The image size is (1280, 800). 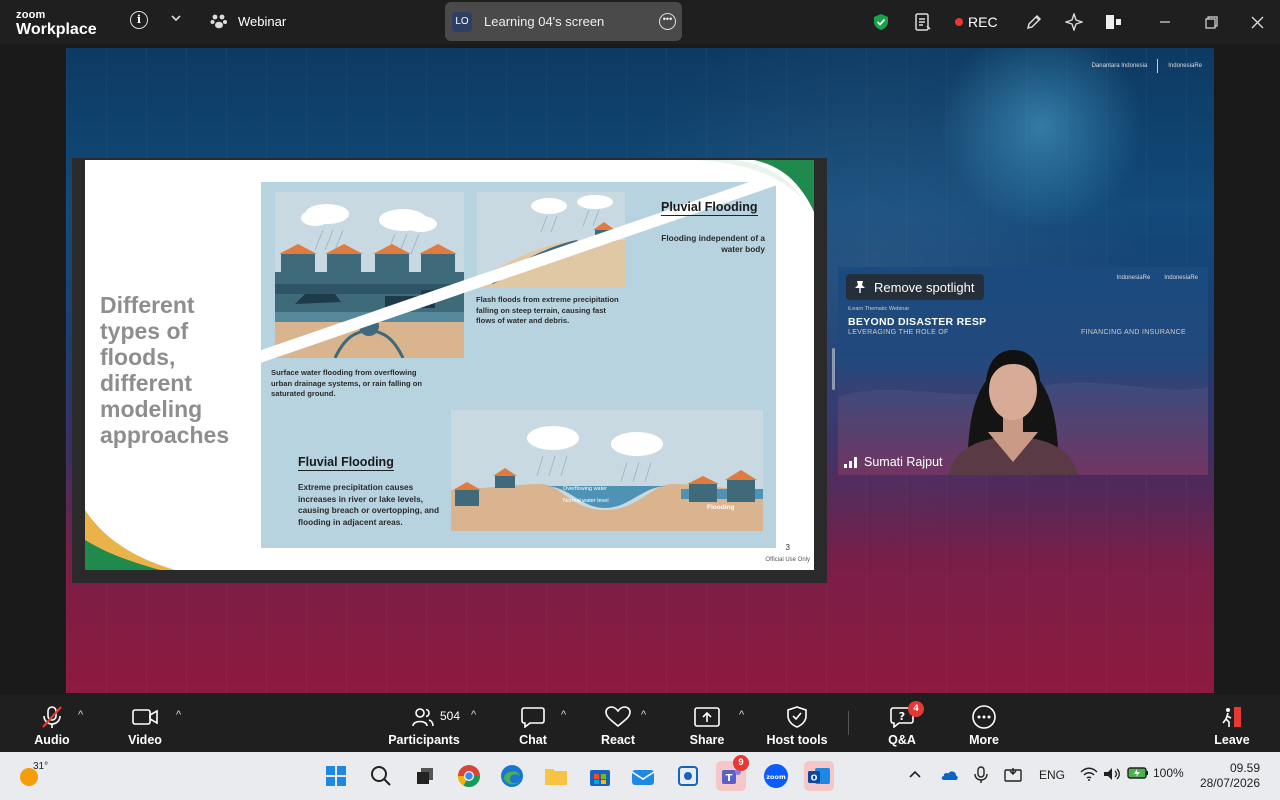 What do you see at coordinates (1137, 773) in the screenshot?
I see `battery-charging-icon` at bounding box center [1137, 773].